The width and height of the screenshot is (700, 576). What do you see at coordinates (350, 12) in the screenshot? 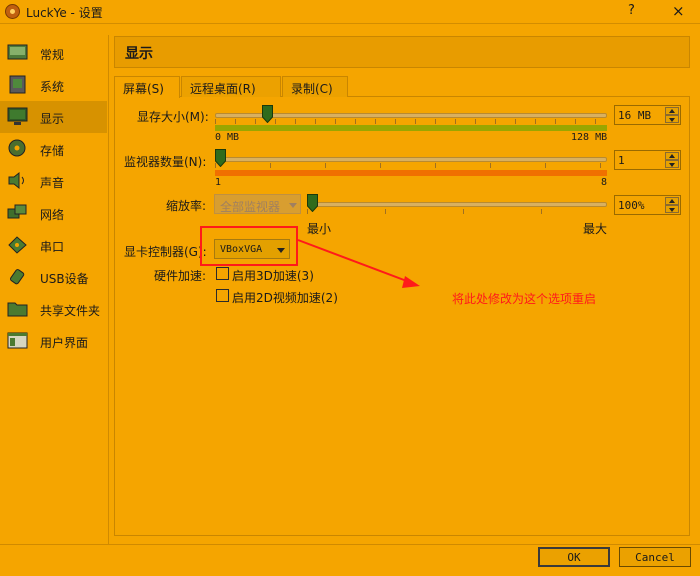
I see `title-bar: LuckYe - 设置 ? ×` at bounding box center [350, 12].